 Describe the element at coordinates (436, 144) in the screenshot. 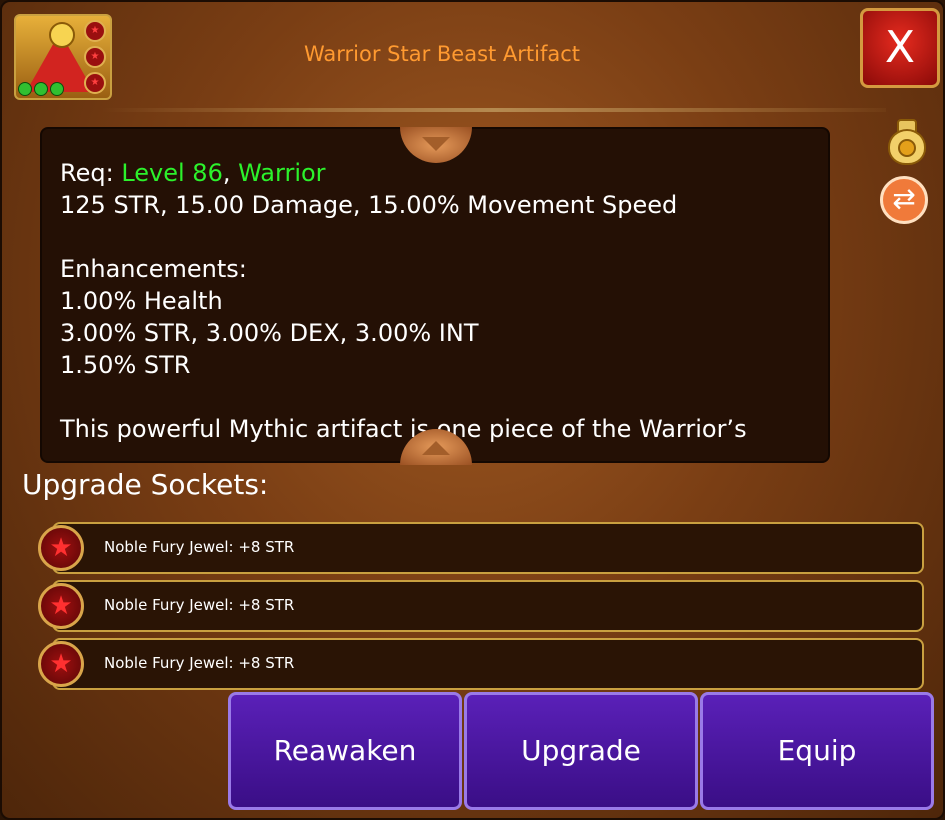

I see `scroll-up-icon` at that location.